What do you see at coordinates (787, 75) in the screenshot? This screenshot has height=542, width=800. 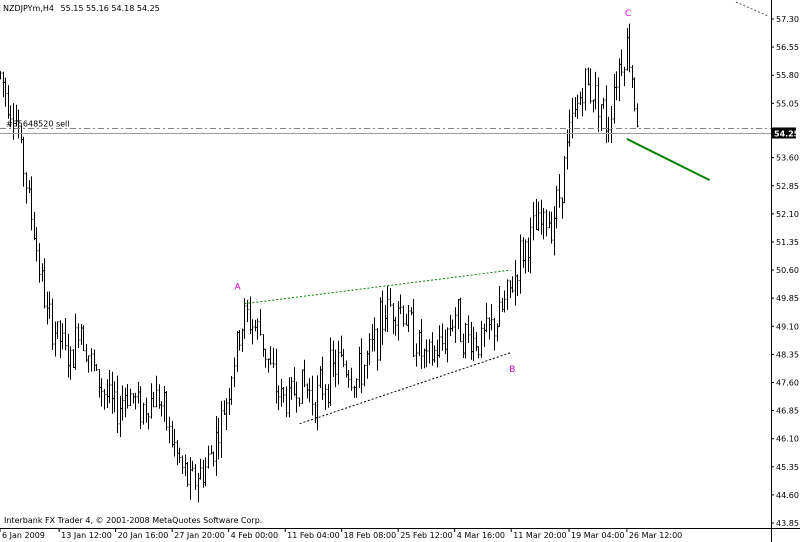 I see `price-tick-label: 55.80` at bounding box center [787, 75].